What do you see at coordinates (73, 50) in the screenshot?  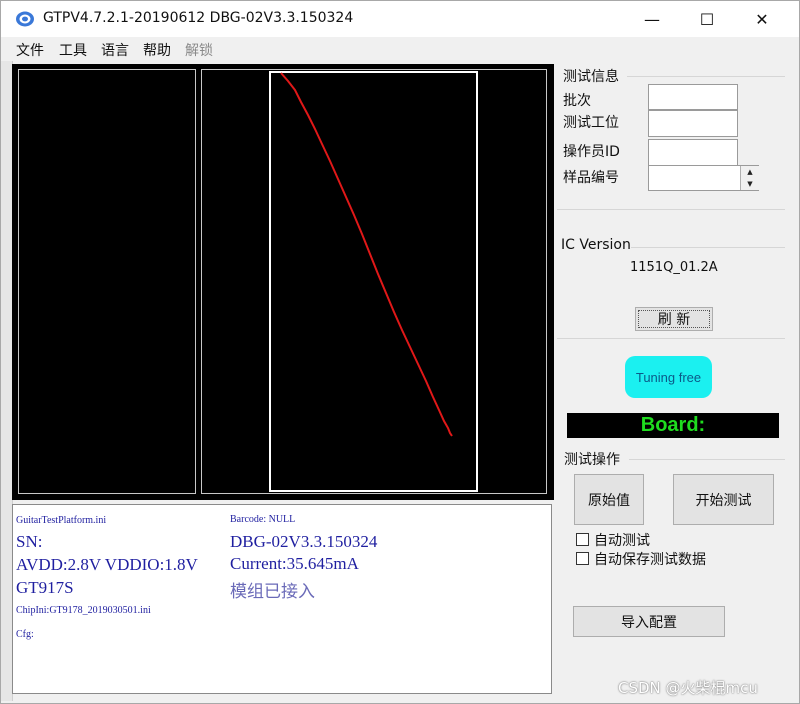 I see `menu-tools: 工具` at bounding box center [73, 50].